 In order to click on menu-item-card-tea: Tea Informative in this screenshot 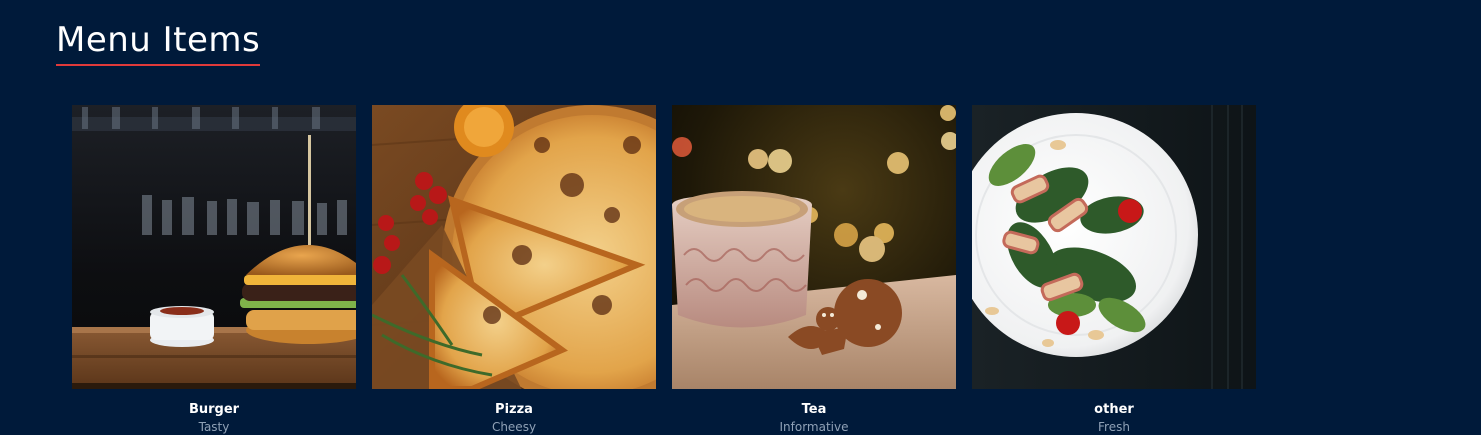, I will do `click(814, 270)`.